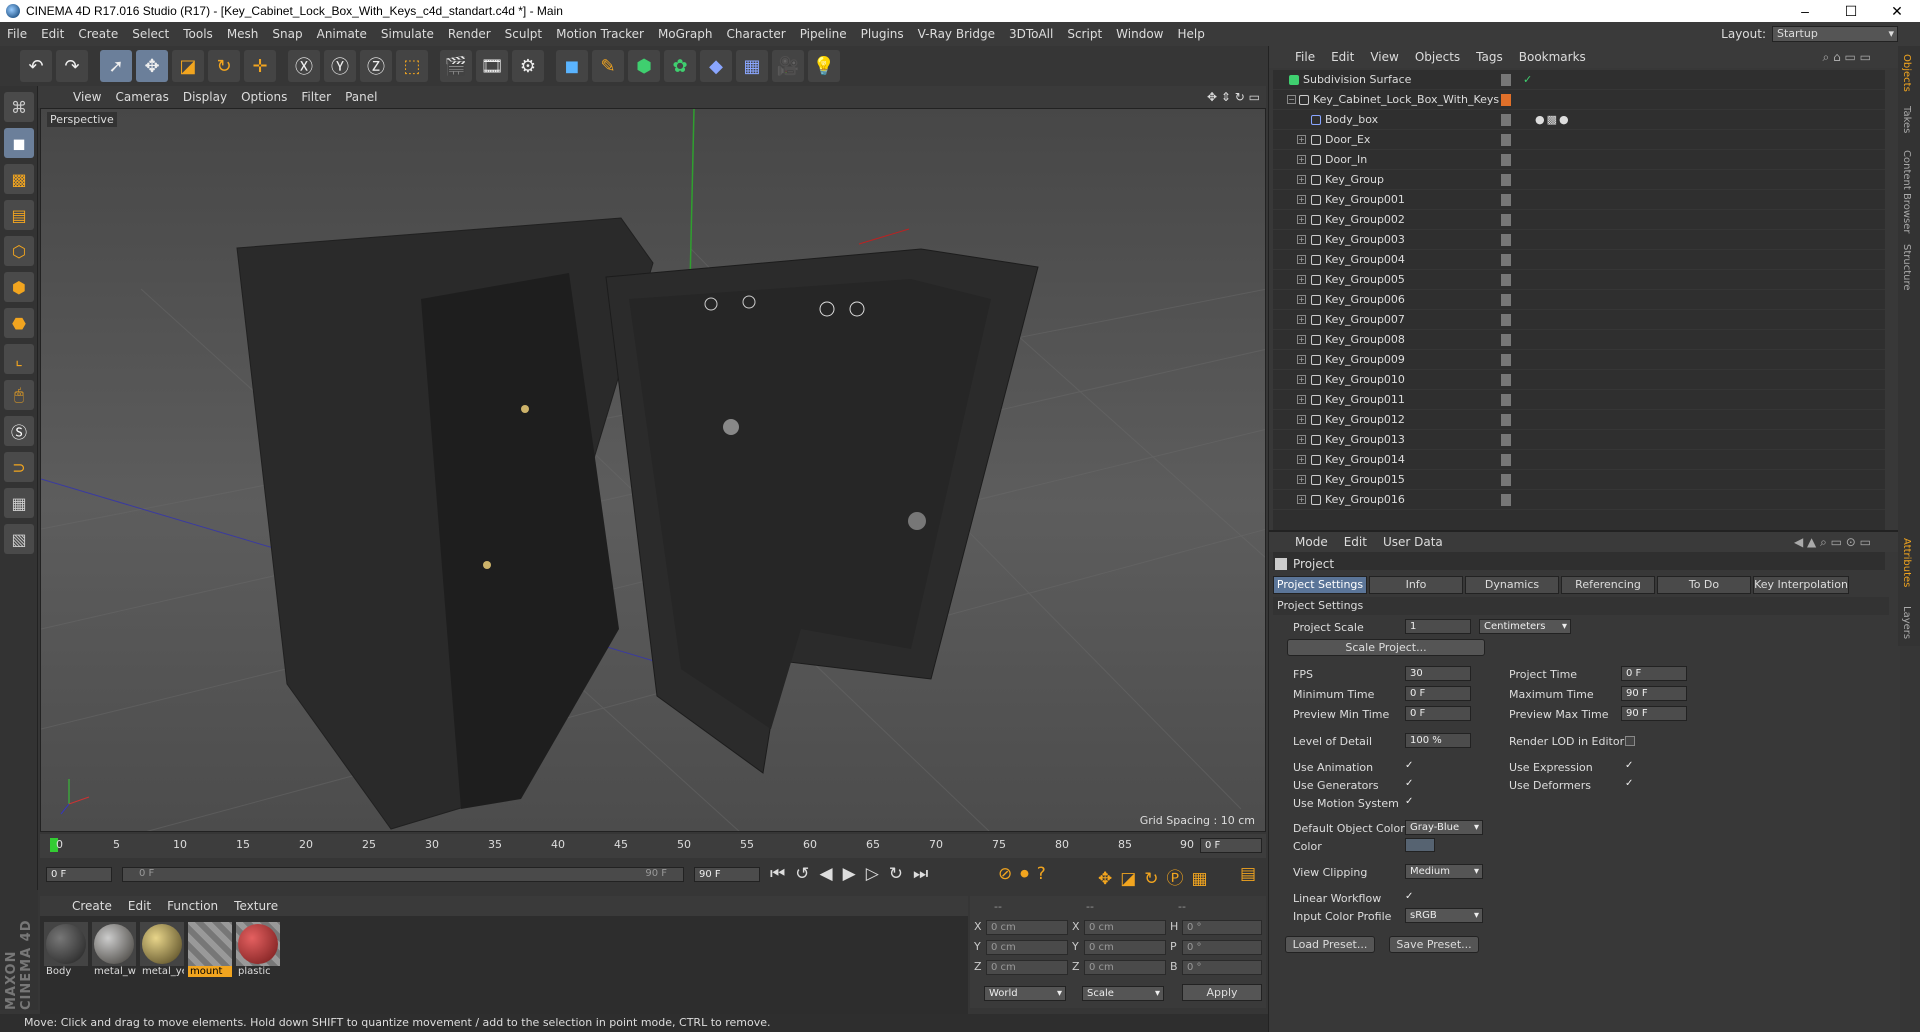 The width and height of the screenshot is (1920, 1032). I want to click on project-scale-field: 1, so click(1438, 626).